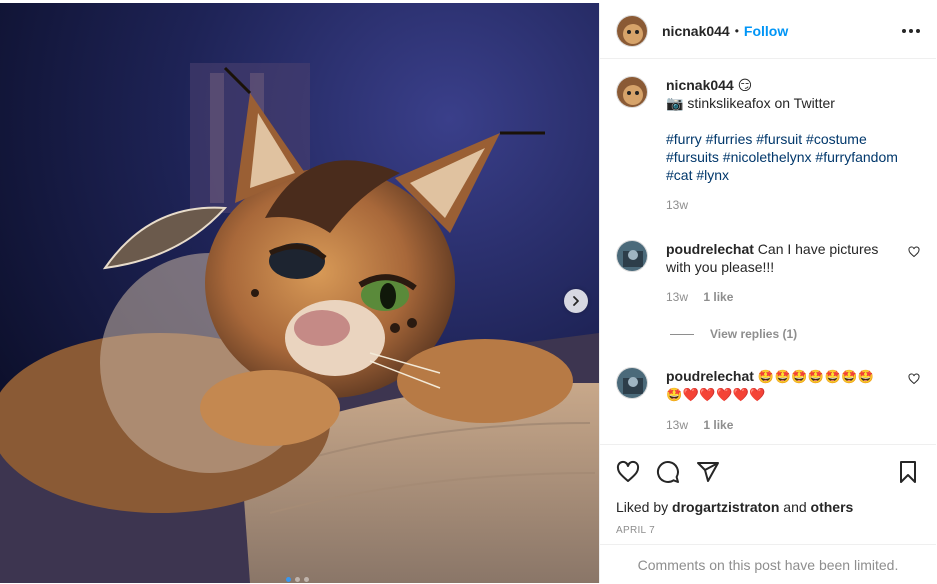 The width and height of the screenshot is (937, 584). Describe the element at coordinates (628, 472) in the screenshot. I see `heart-icon` at that location.